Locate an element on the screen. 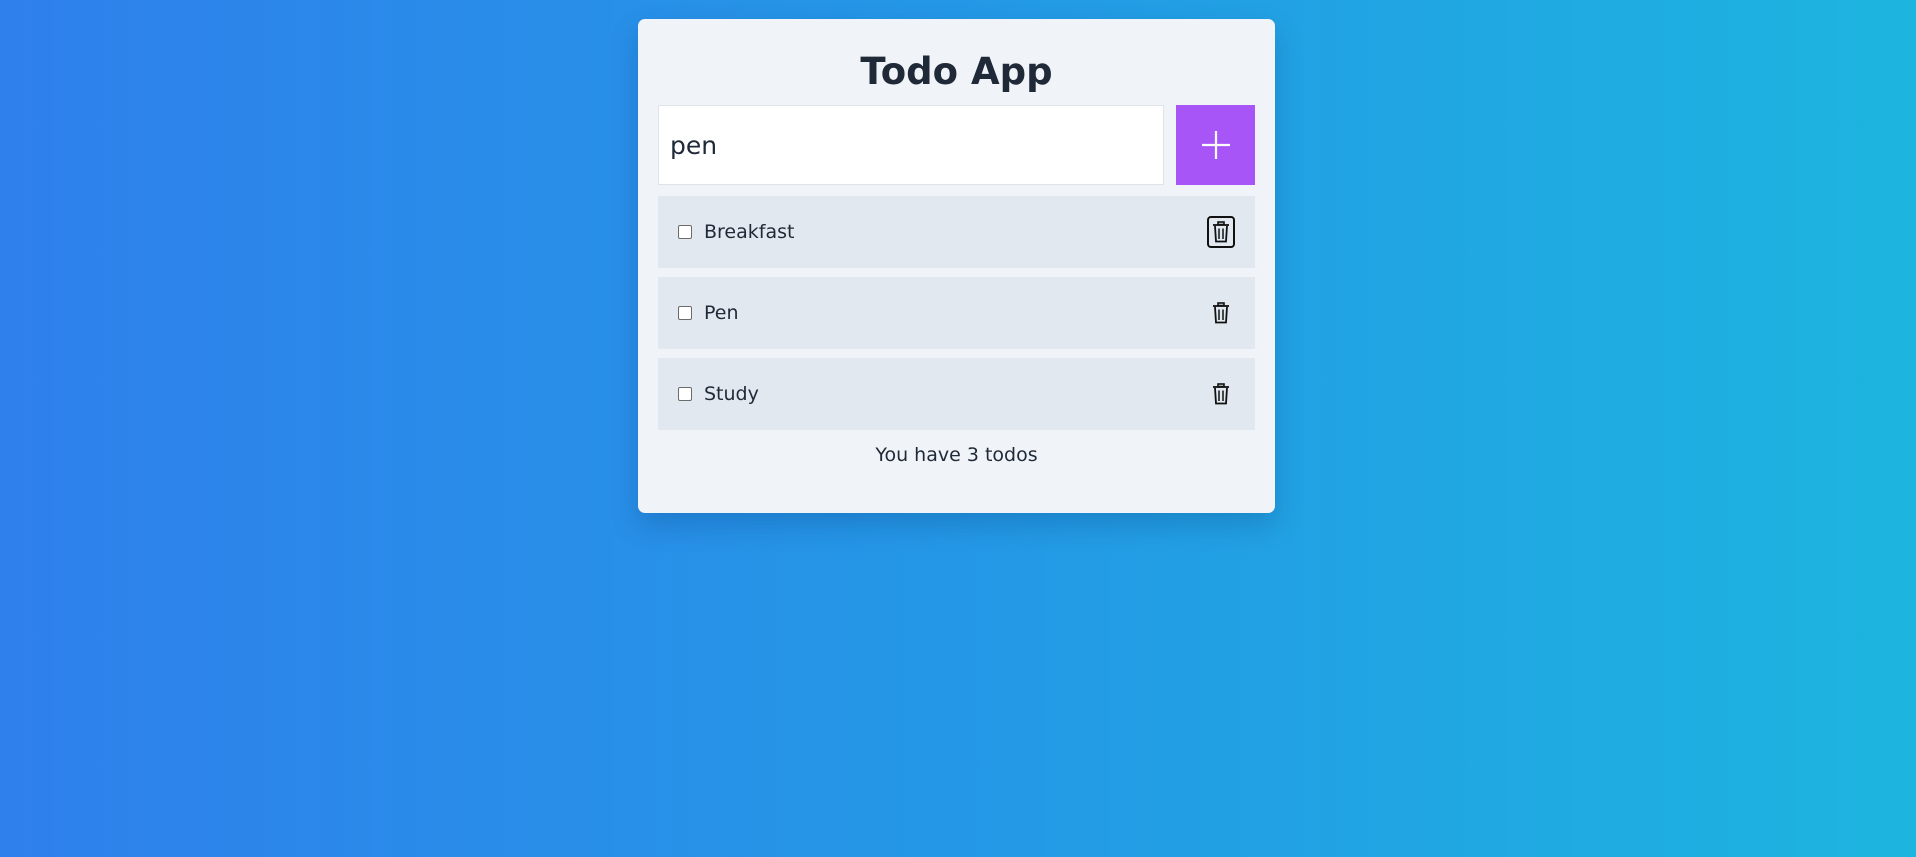  todo-count-text: You have 3 todos is located at coordinates (956, 455).